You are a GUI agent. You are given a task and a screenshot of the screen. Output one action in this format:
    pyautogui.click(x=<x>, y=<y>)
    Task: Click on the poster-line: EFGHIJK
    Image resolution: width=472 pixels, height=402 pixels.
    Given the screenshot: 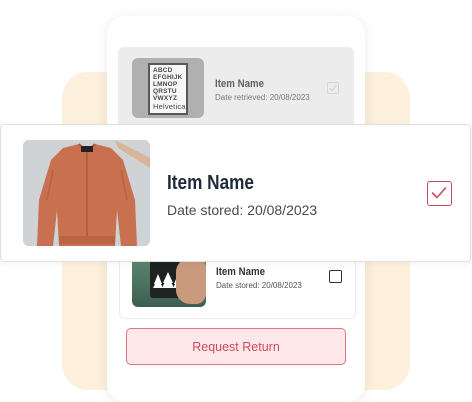 What is the action you would take?
    pyautogui.click(x=168, y=77)
    